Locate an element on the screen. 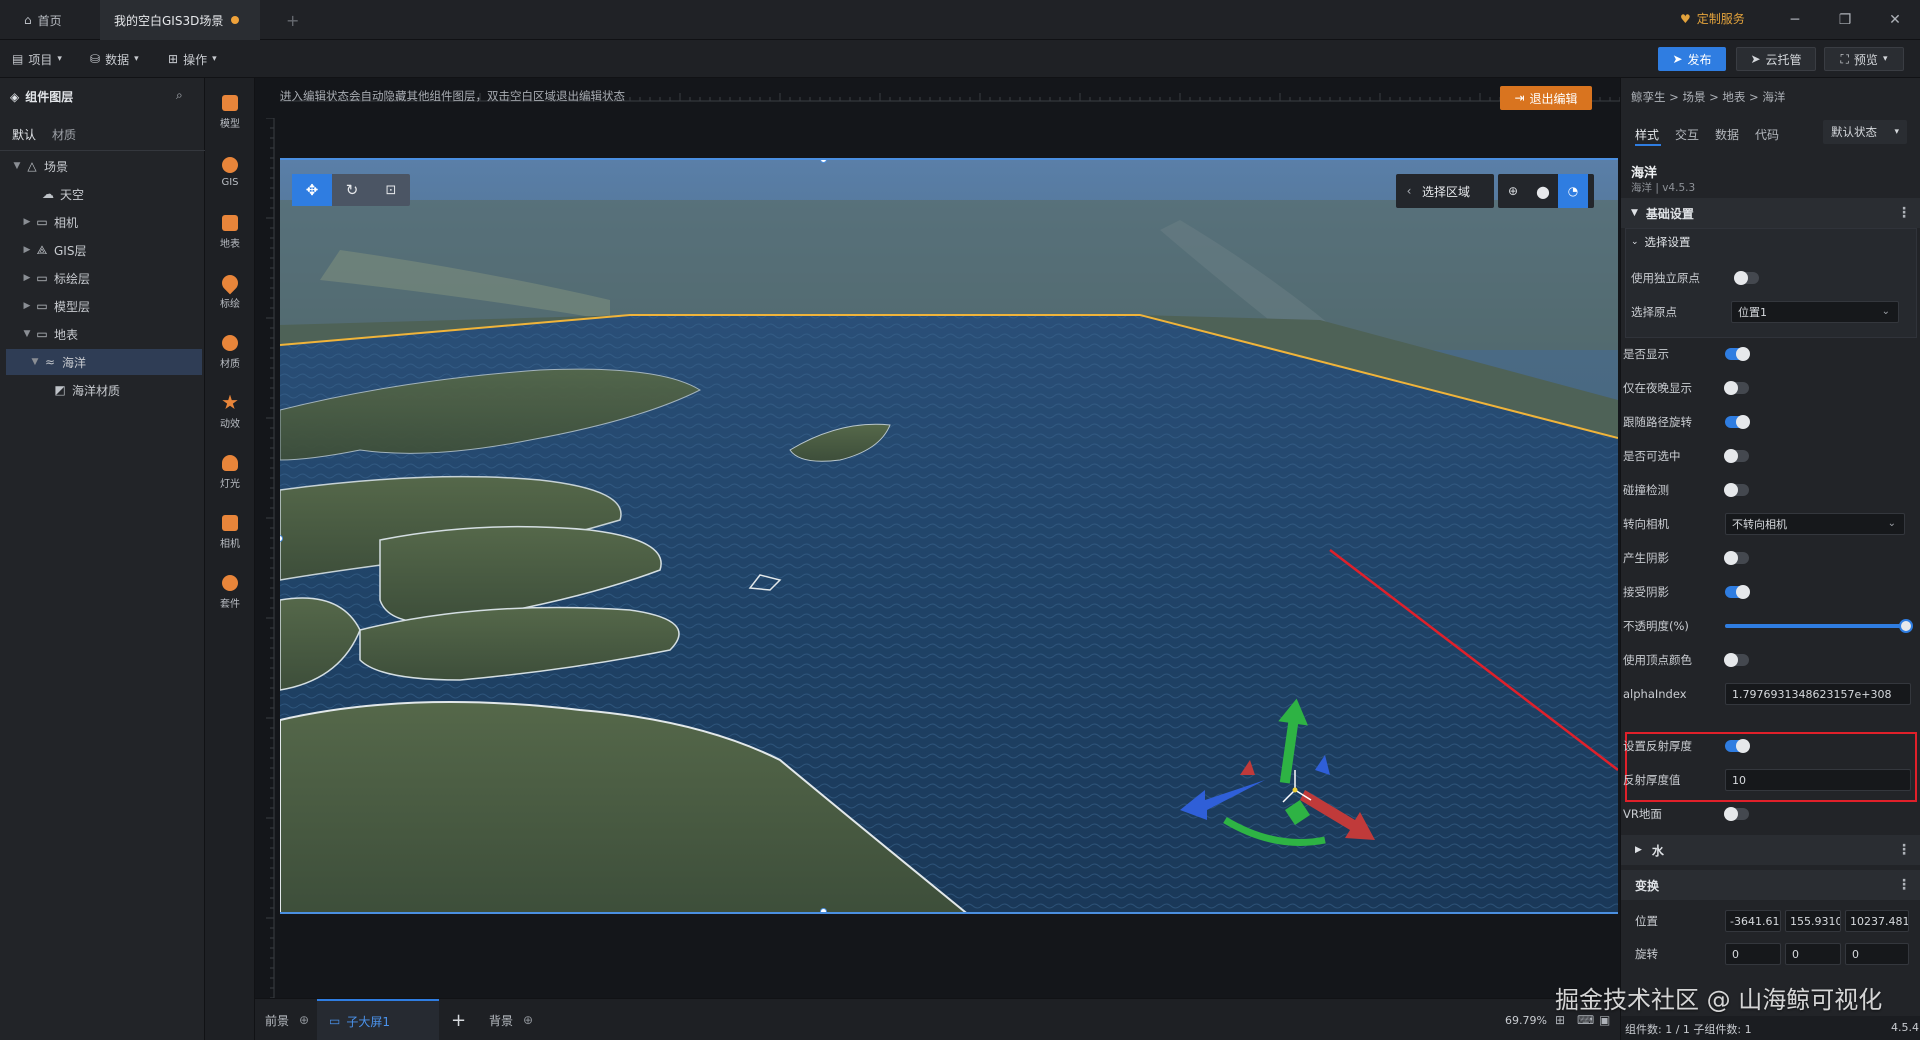 The height and width of the screenshot is (1040, 1920). tree-item-camera: ▶ ▭ 相机 is located at coordinates (100, 222).